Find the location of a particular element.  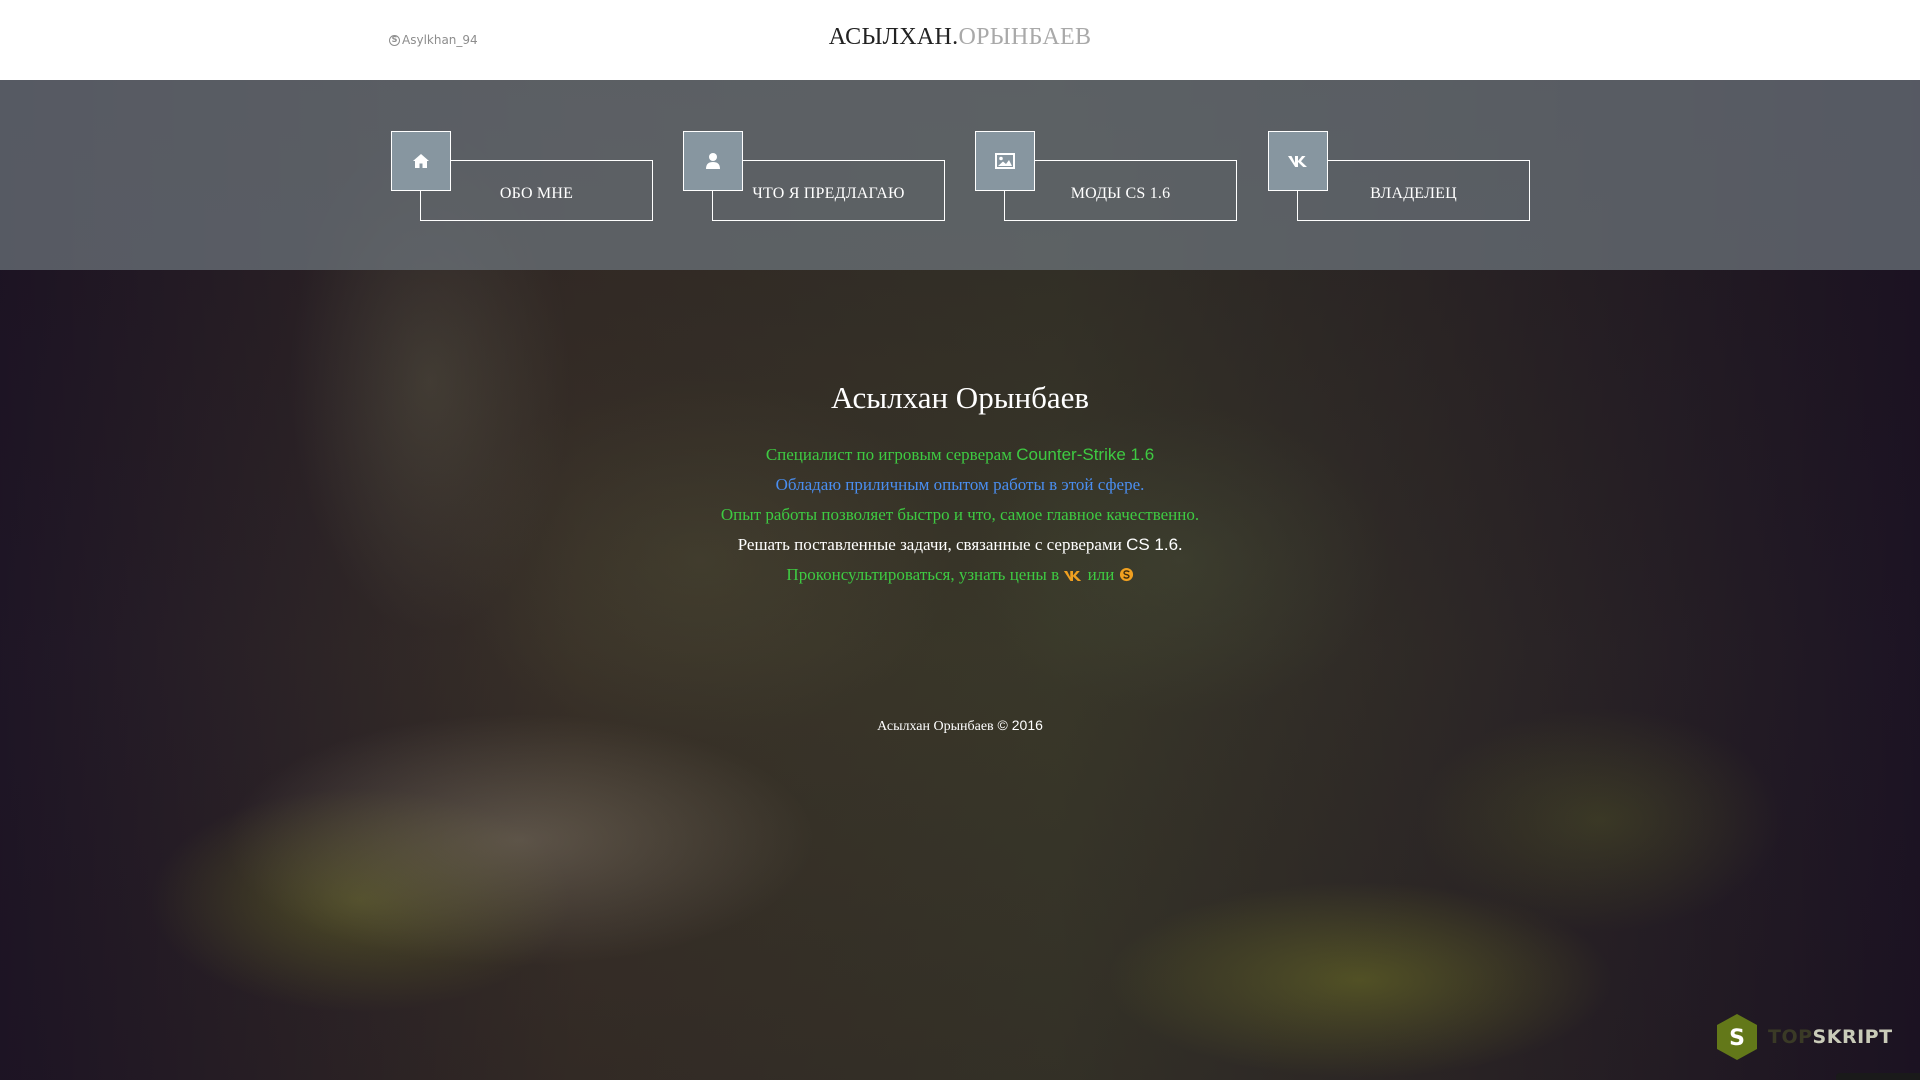

footer-author: Асылхан Орынбаев is located at coordinates (935, 726).